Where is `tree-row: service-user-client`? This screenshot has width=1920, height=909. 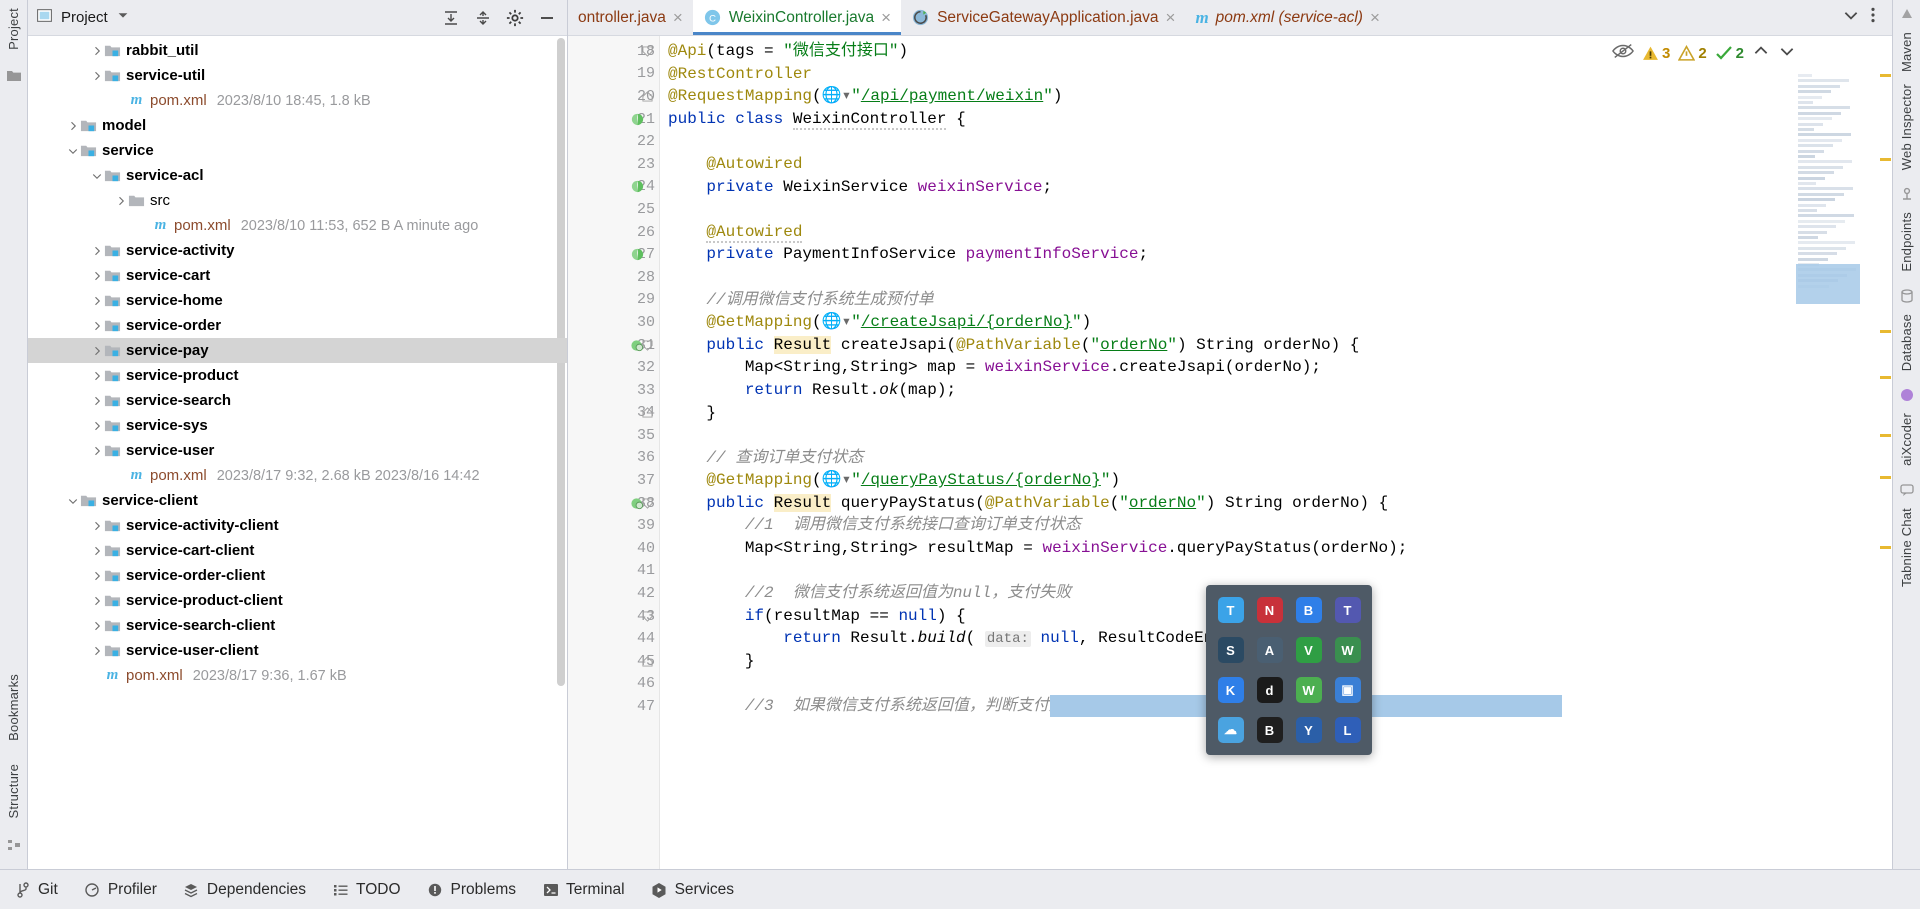
tree-row: service-user-client is located at coordinates (297, 650).